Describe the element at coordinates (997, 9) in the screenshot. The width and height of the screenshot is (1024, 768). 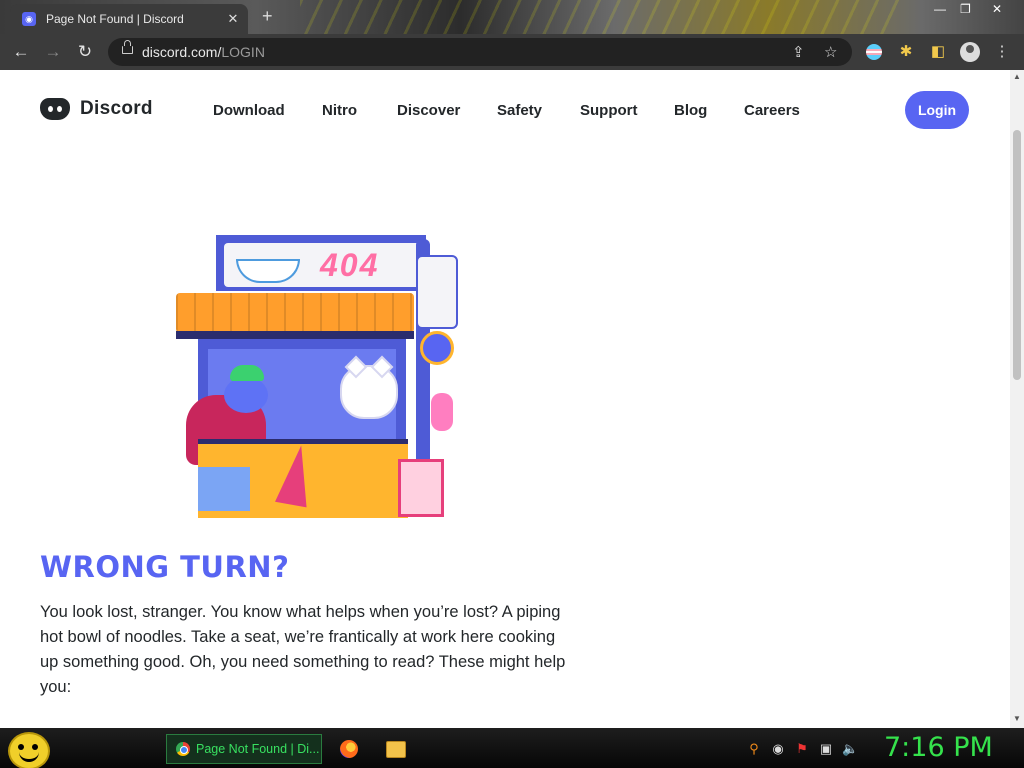
I see `close-window-button: ✕` at that location.